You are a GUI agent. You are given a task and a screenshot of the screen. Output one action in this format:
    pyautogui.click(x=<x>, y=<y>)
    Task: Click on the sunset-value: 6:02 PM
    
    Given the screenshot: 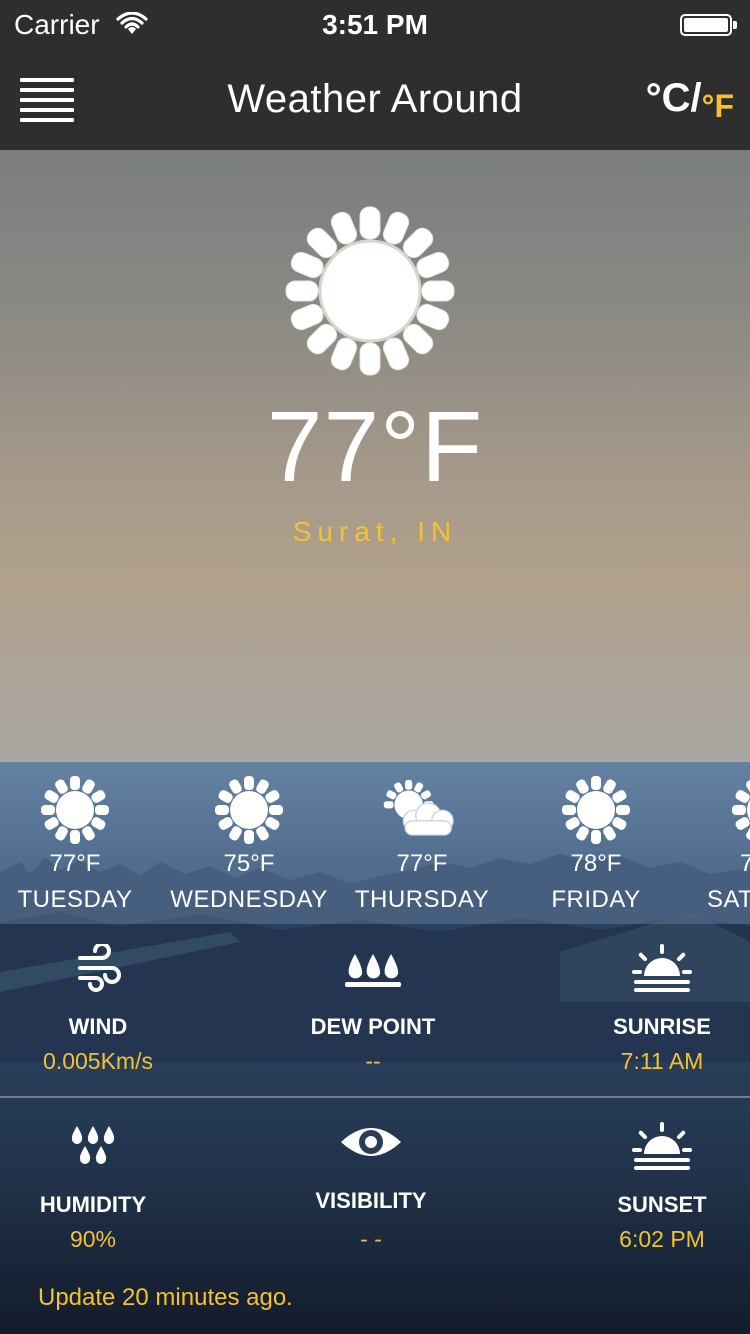 What is the action you would take?
    pyautogui.click(x=662, y=1239)
    